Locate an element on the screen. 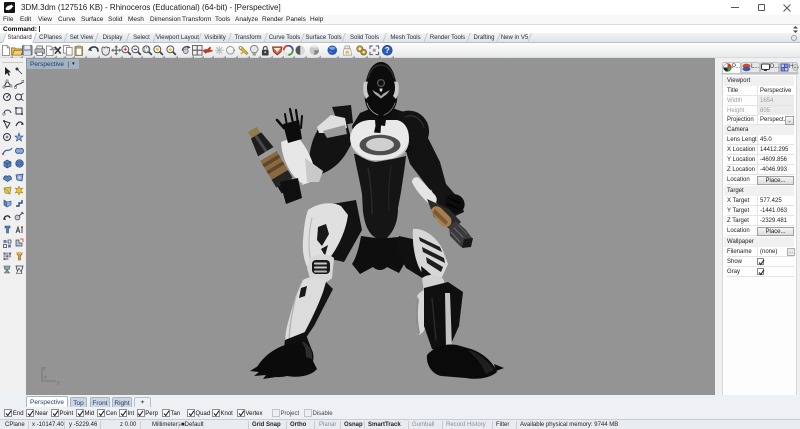  svg-text: y is located at coordinates (58, 383).